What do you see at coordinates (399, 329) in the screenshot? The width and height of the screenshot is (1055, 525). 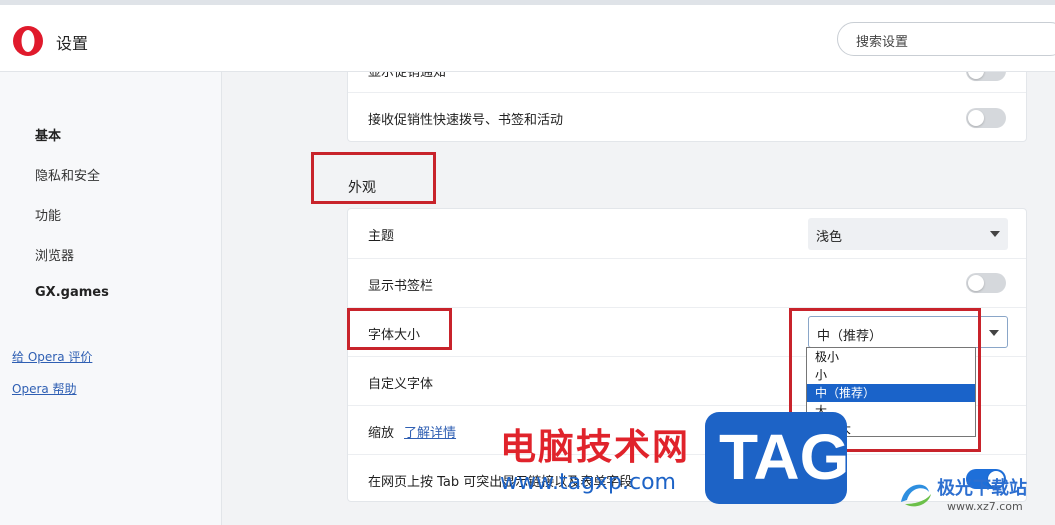 I see `highlight-box-font-size` at bounding box center [399, 329].